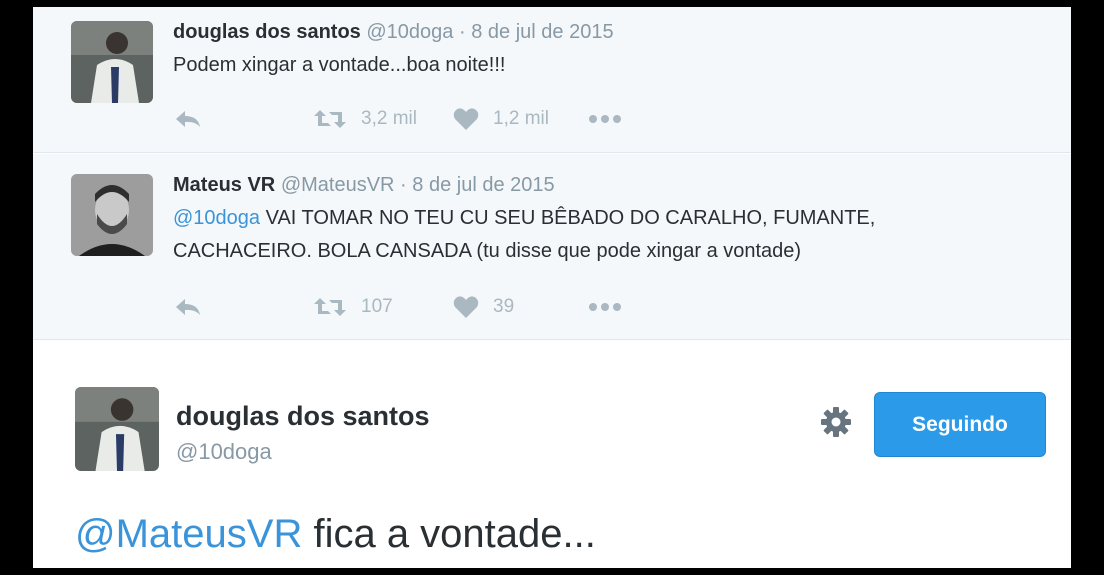  I want to click on tweet-header: Mateus VR @MateusVR · 8 de jul de 2015, so click(364, 185).